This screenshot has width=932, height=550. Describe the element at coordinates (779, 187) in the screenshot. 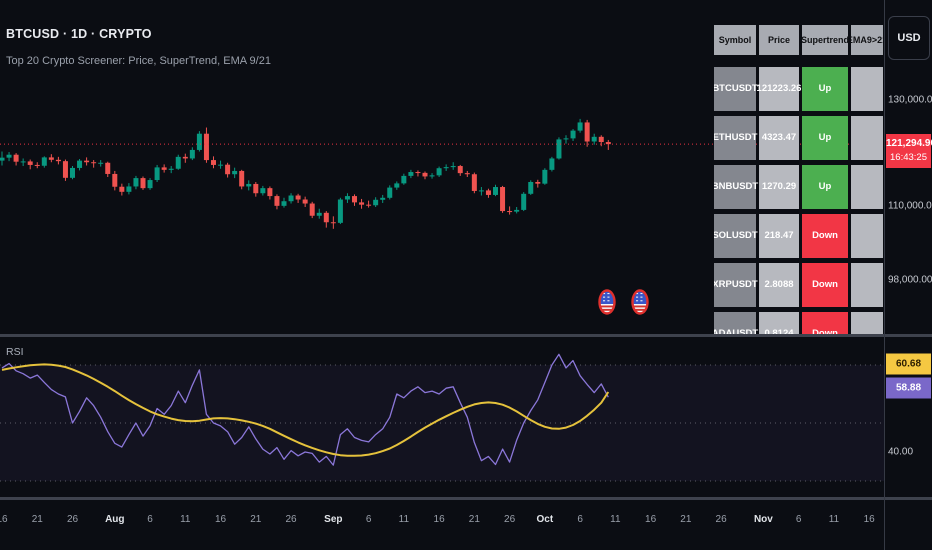

I see `price-cell: 1270.29` at that location.